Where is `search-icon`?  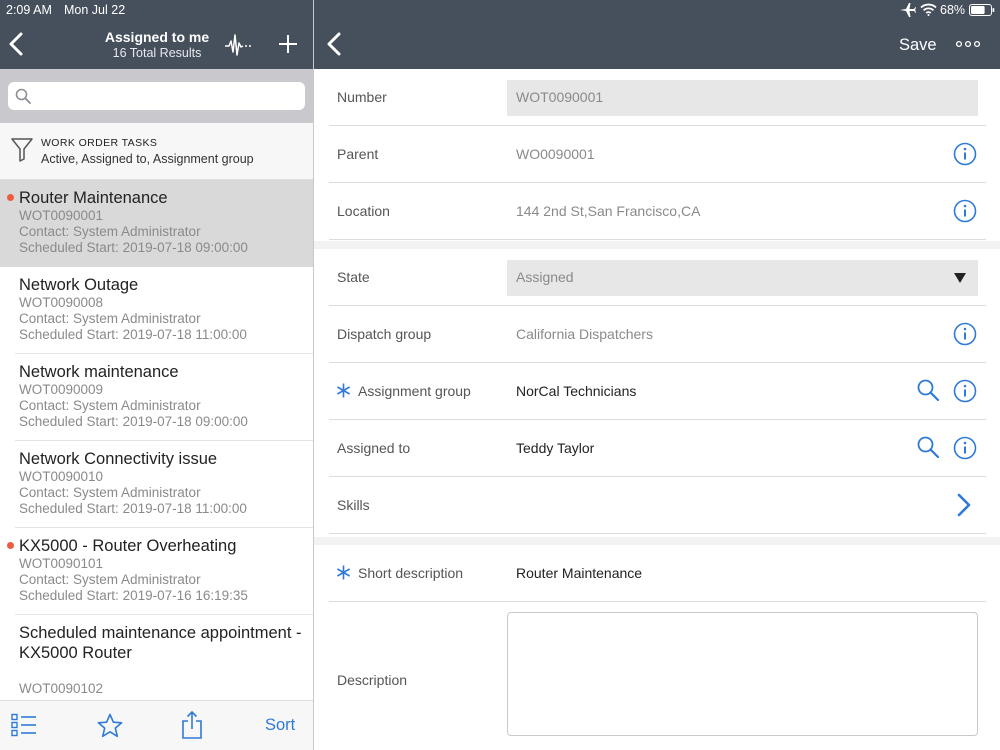 search-icon is located at coordinates (23, 96).